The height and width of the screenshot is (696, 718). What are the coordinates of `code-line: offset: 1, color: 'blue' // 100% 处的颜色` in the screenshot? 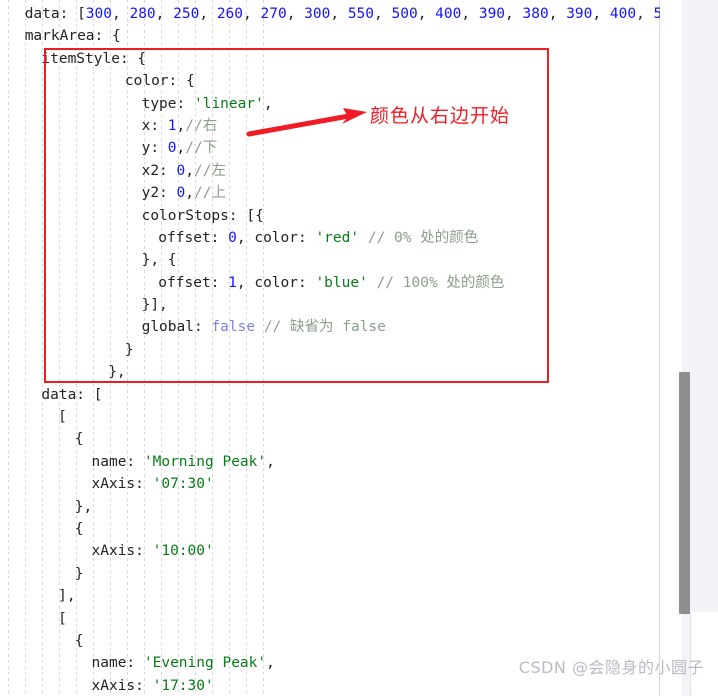 It's located at (331, 282).